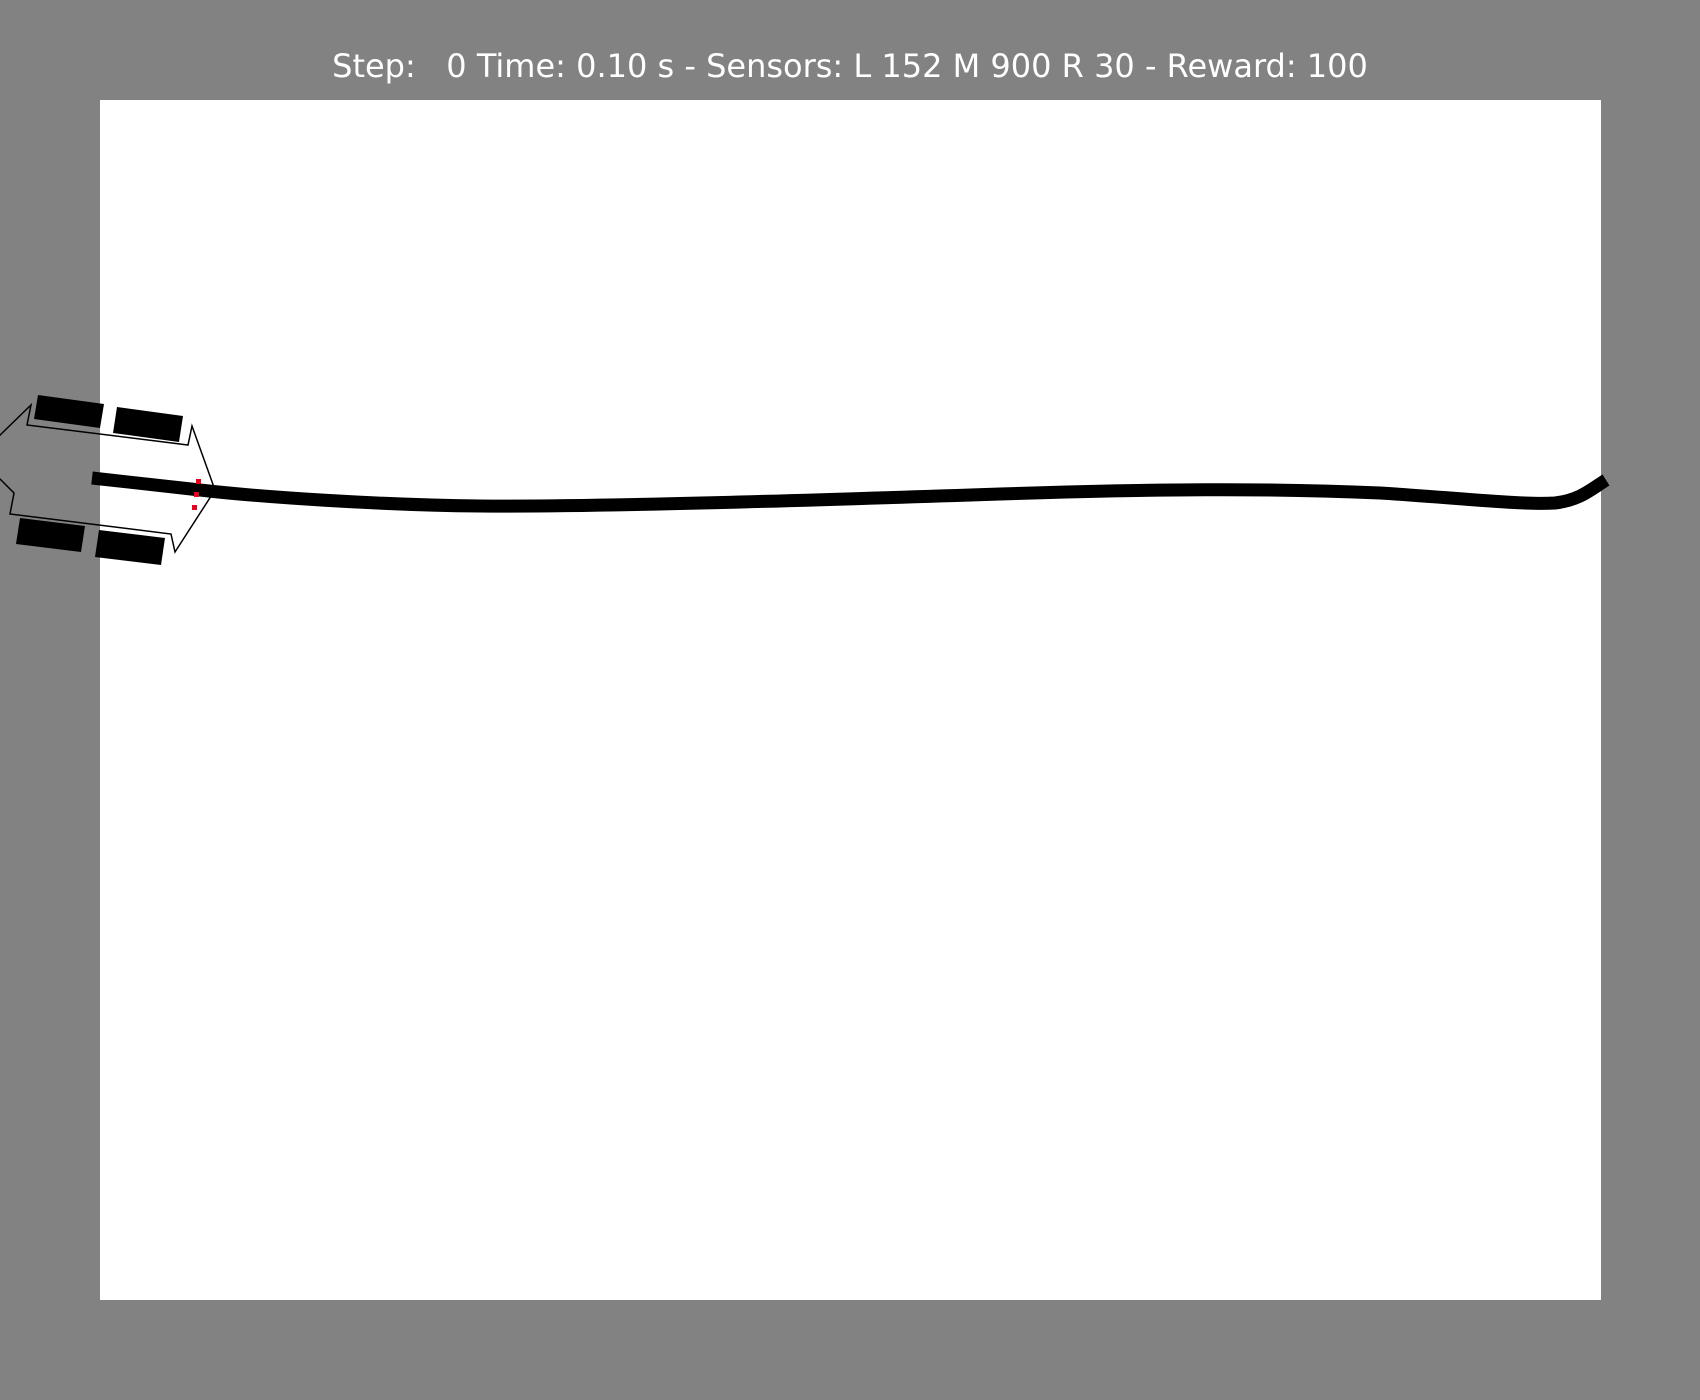  I want to click on wheel-front-left, so click(69, 411).